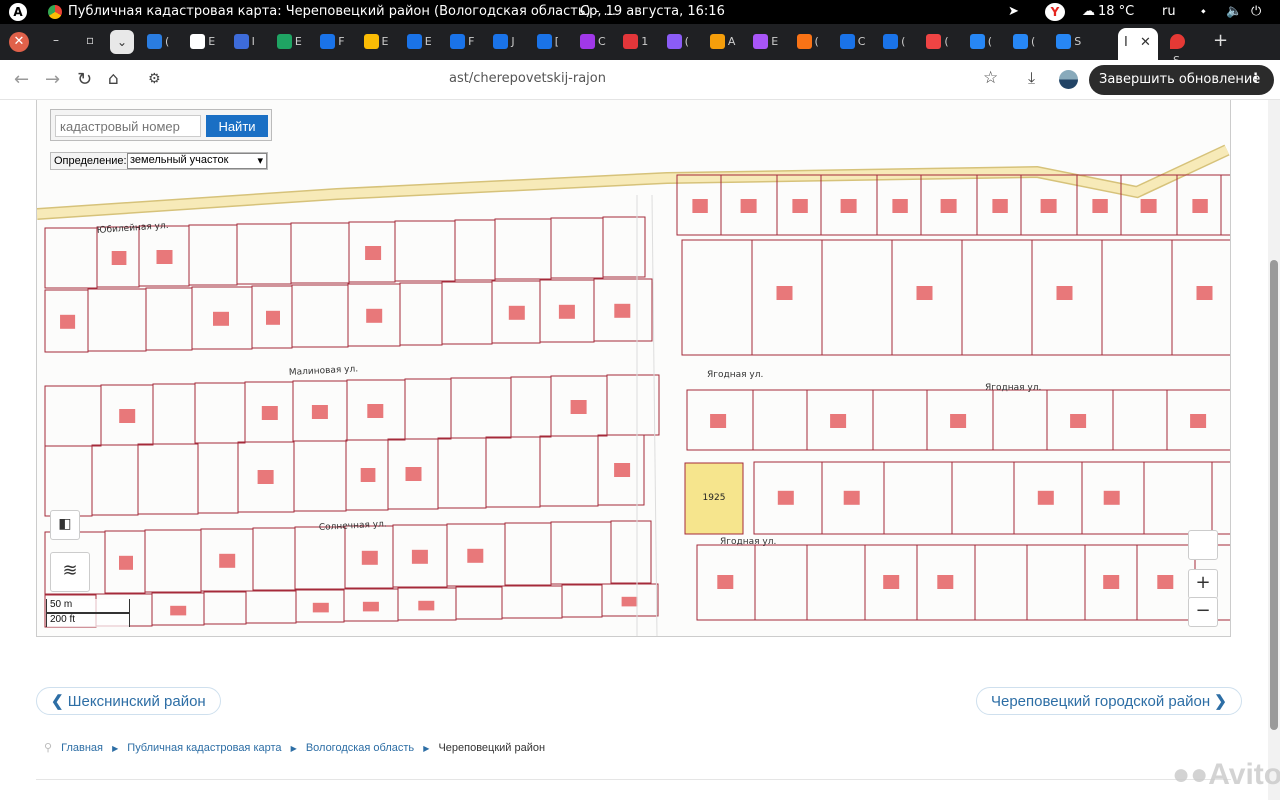  Describe the element at coordinates (775, 41) in the screenshot. I see `tab-title: E` at that location.